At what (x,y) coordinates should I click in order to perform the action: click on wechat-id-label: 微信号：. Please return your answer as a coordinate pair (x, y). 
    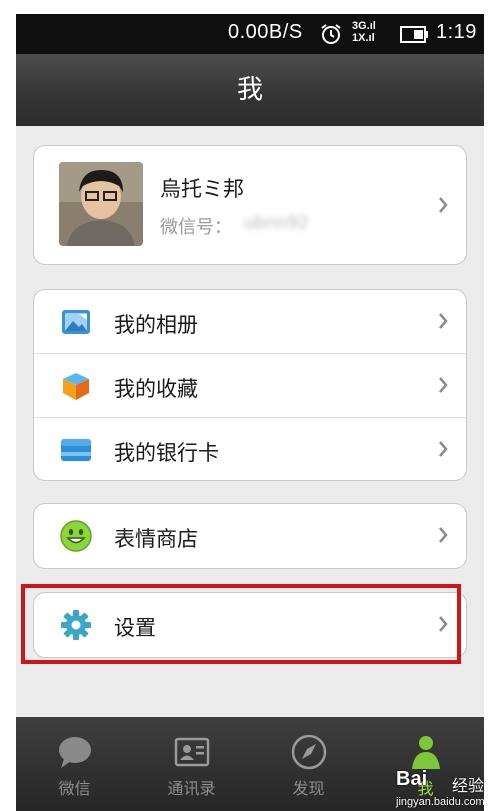
    Looking at the image, I should click on (196, 227).